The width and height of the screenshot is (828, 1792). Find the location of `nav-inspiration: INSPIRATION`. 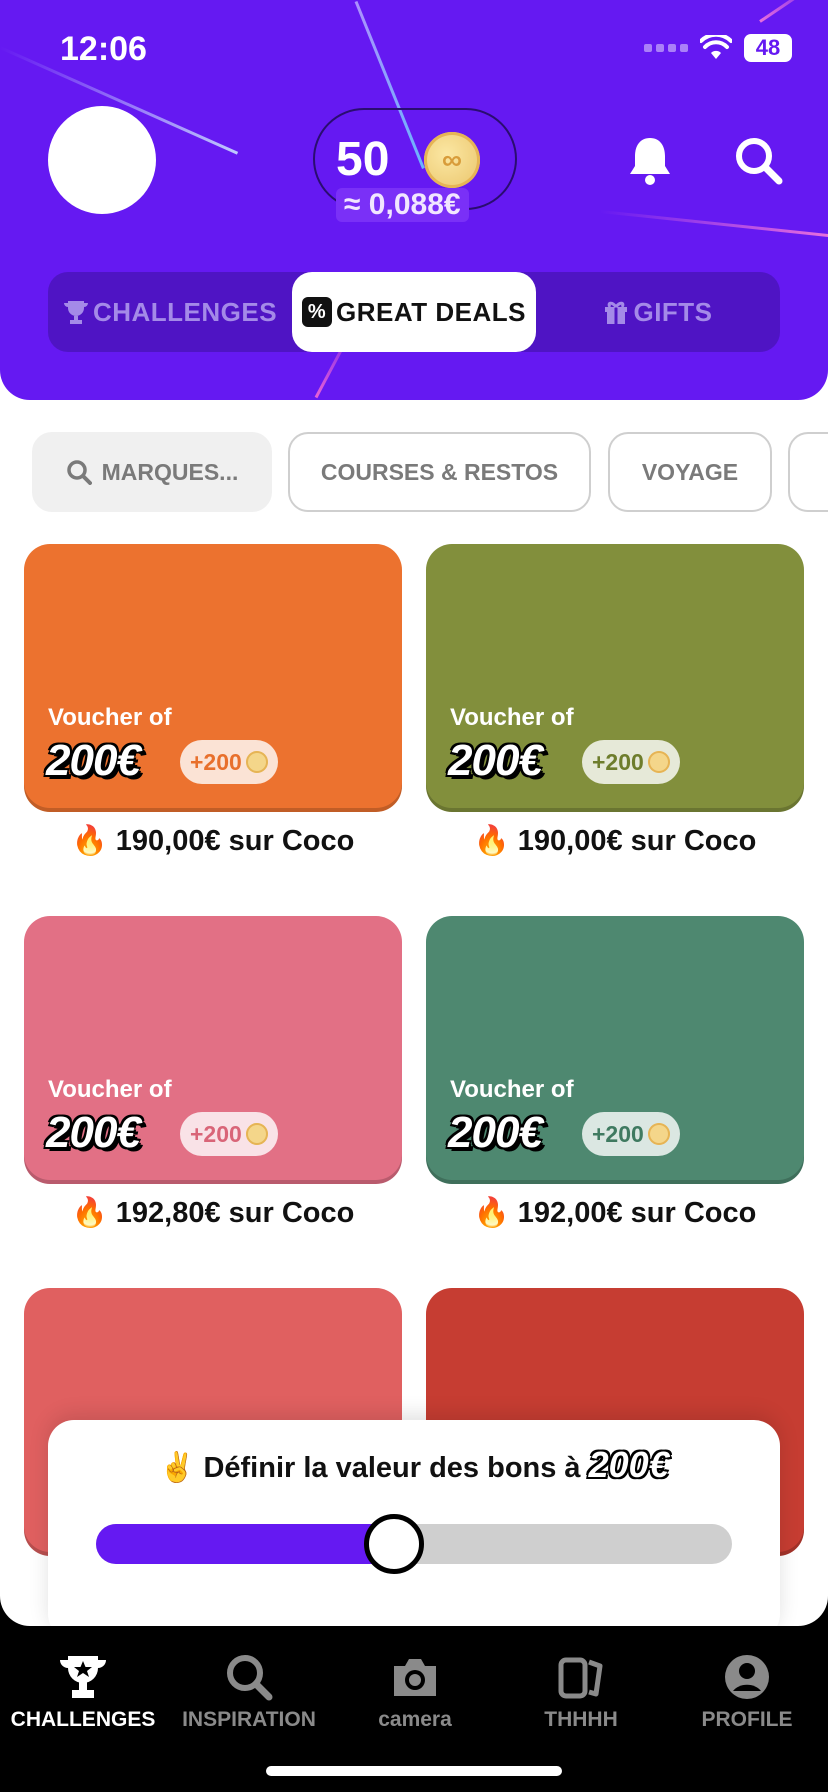

nav-inspiration: INSPIRATION is located at coordinates (249, 1692).